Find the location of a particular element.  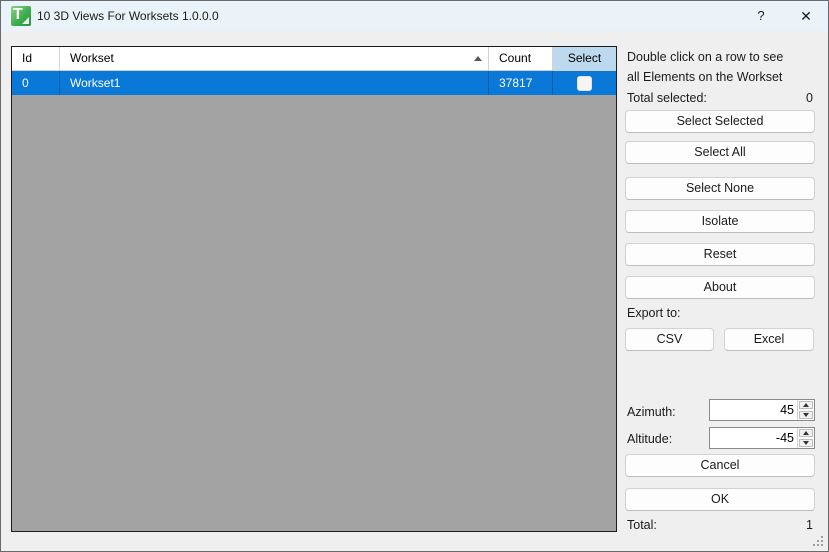

instruction-line-2: all Elements on the Workset is located at coordinates (705, 77).